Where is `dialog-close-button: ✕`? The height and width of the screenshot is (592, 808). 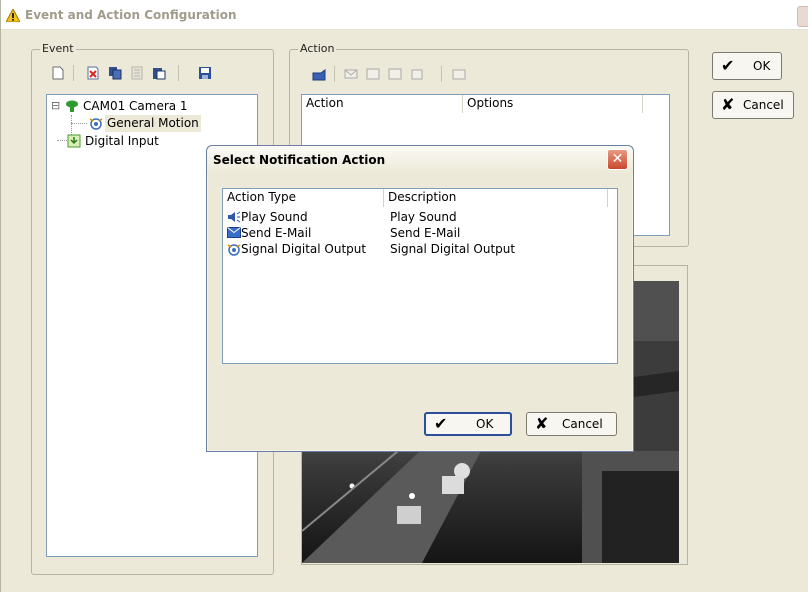 dialog-close-button: ✕ is located at coordinates (617, 159).